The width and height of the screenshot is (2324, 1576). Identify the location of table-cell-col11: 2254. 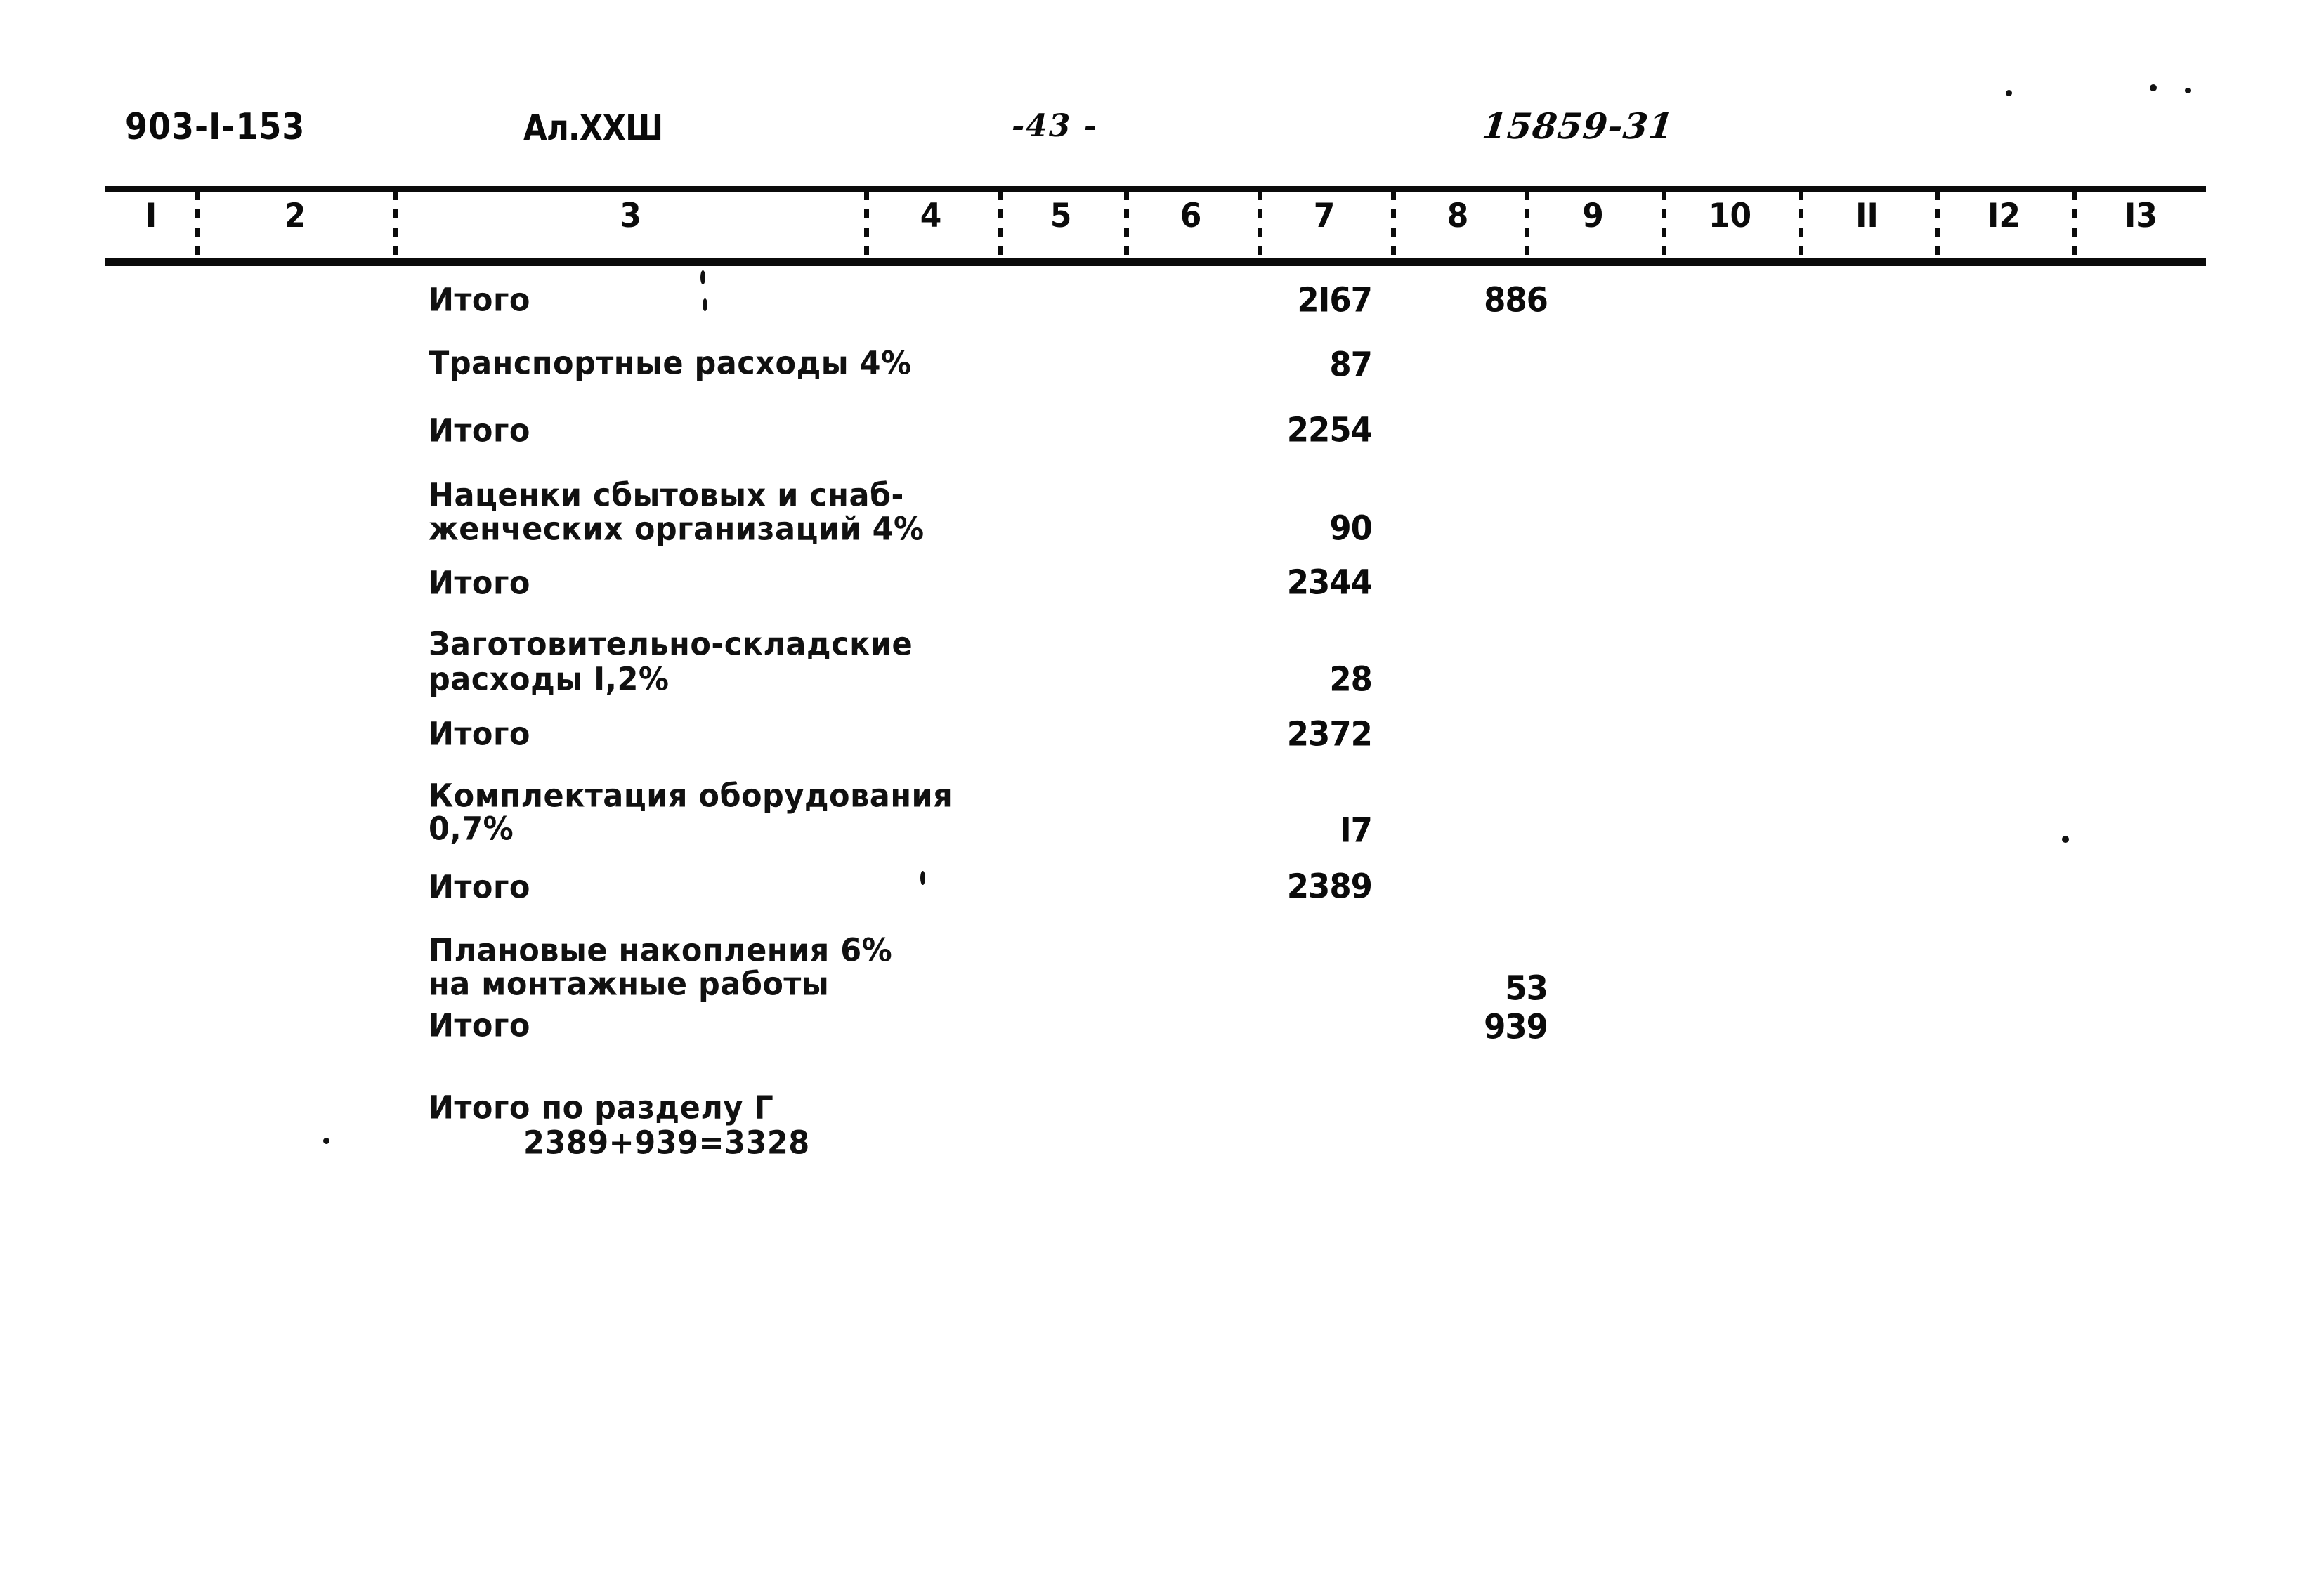
(1329, 430).